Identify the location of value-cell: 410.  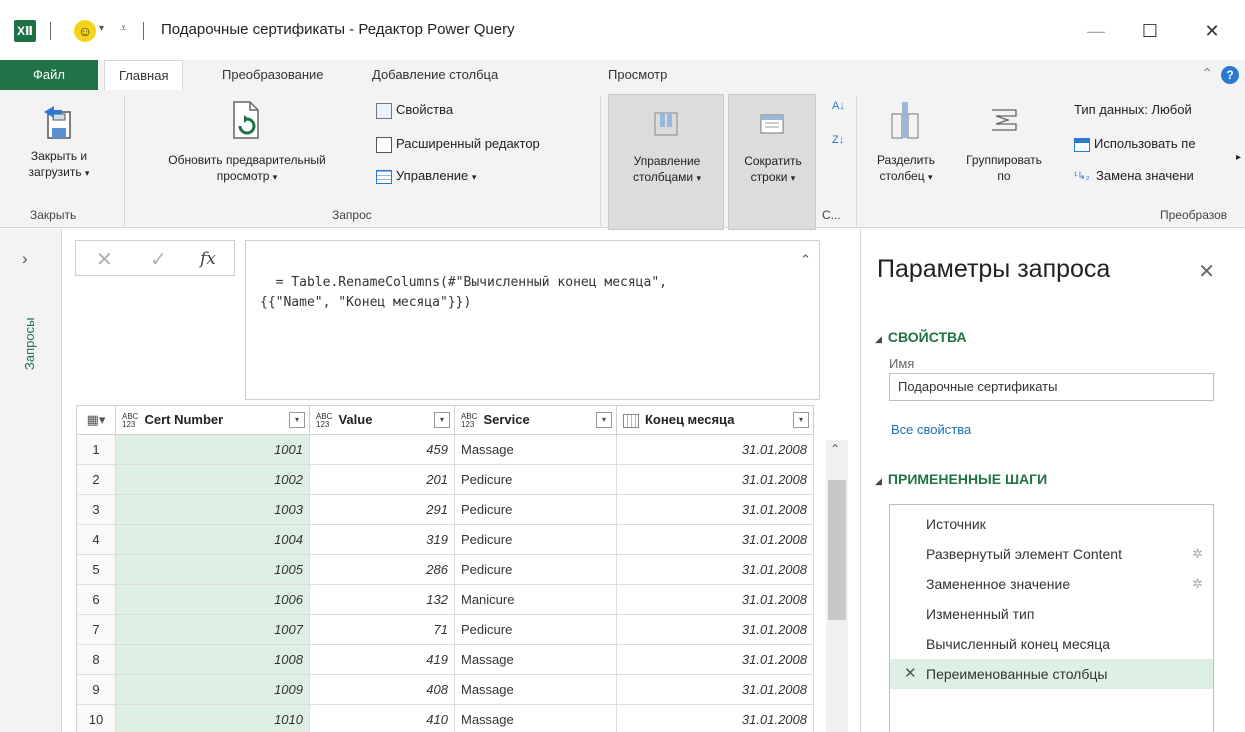
(382, 718).